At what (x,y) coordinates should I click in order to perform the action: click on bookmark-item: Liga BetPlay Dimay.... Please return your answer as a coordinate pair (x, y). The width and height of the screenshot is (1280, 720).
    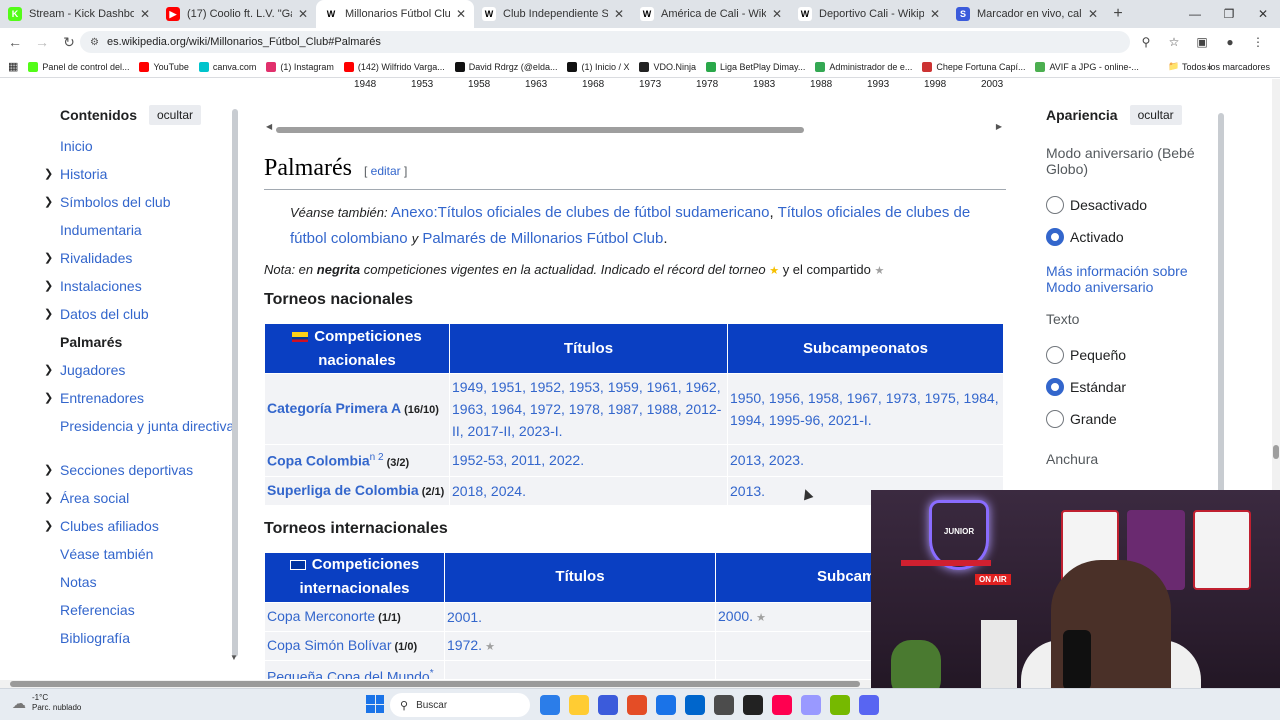
    Looking at the image, I should click on (755, 66).